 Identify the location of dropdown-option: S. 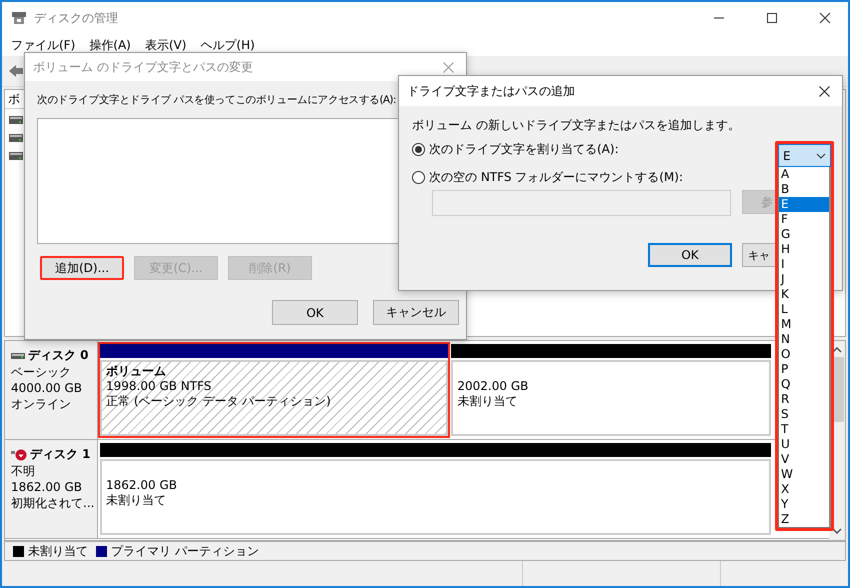
(804, 414).